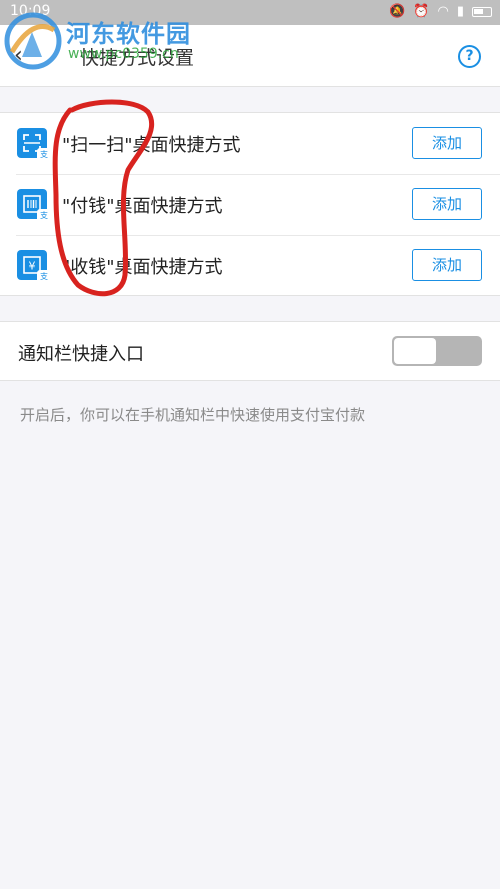  What do you see at coordinates (469, 56) in the screenshot?
I see `help-button: ?` at bounding box center [469, 56].